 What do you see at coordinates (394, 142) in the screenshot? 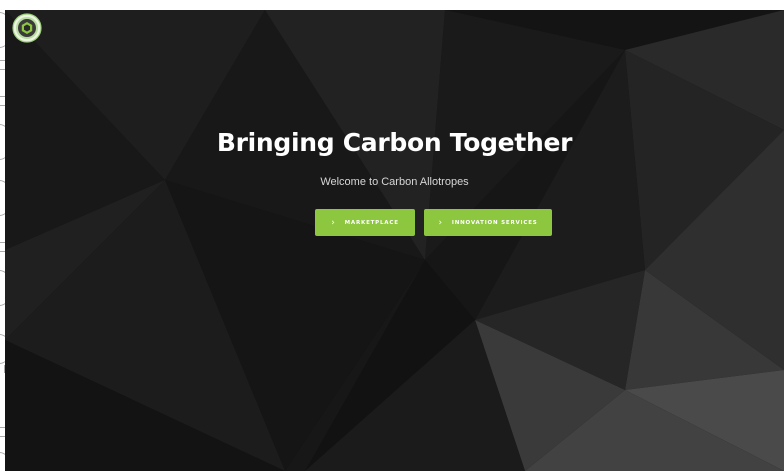
I see `hero-title: Bringing Carbon Together` at bounding box center [394, 142].